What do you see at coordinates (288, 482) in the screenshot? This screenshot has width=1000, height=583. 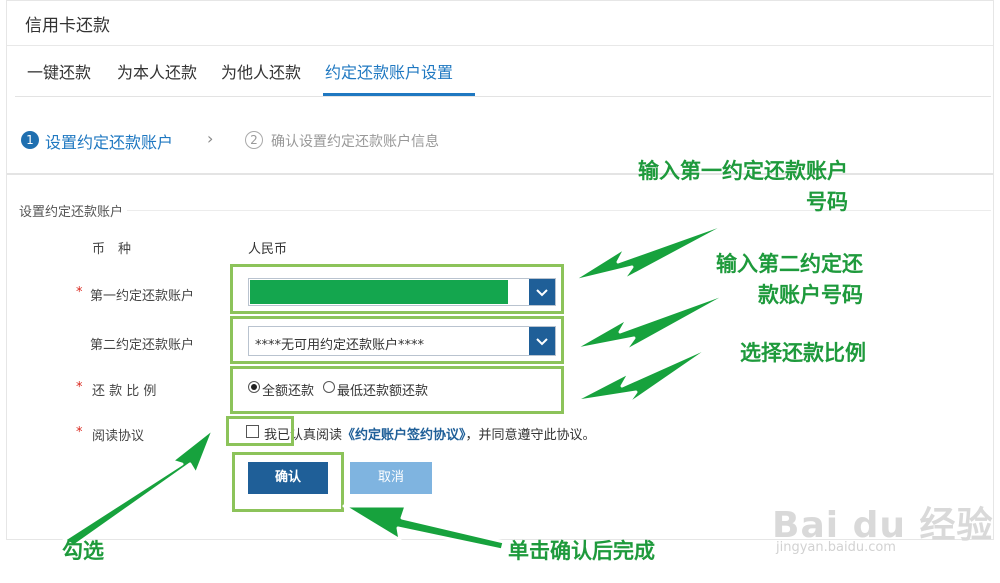 I see `highlight-confirm` at bounding box center [288, 482].